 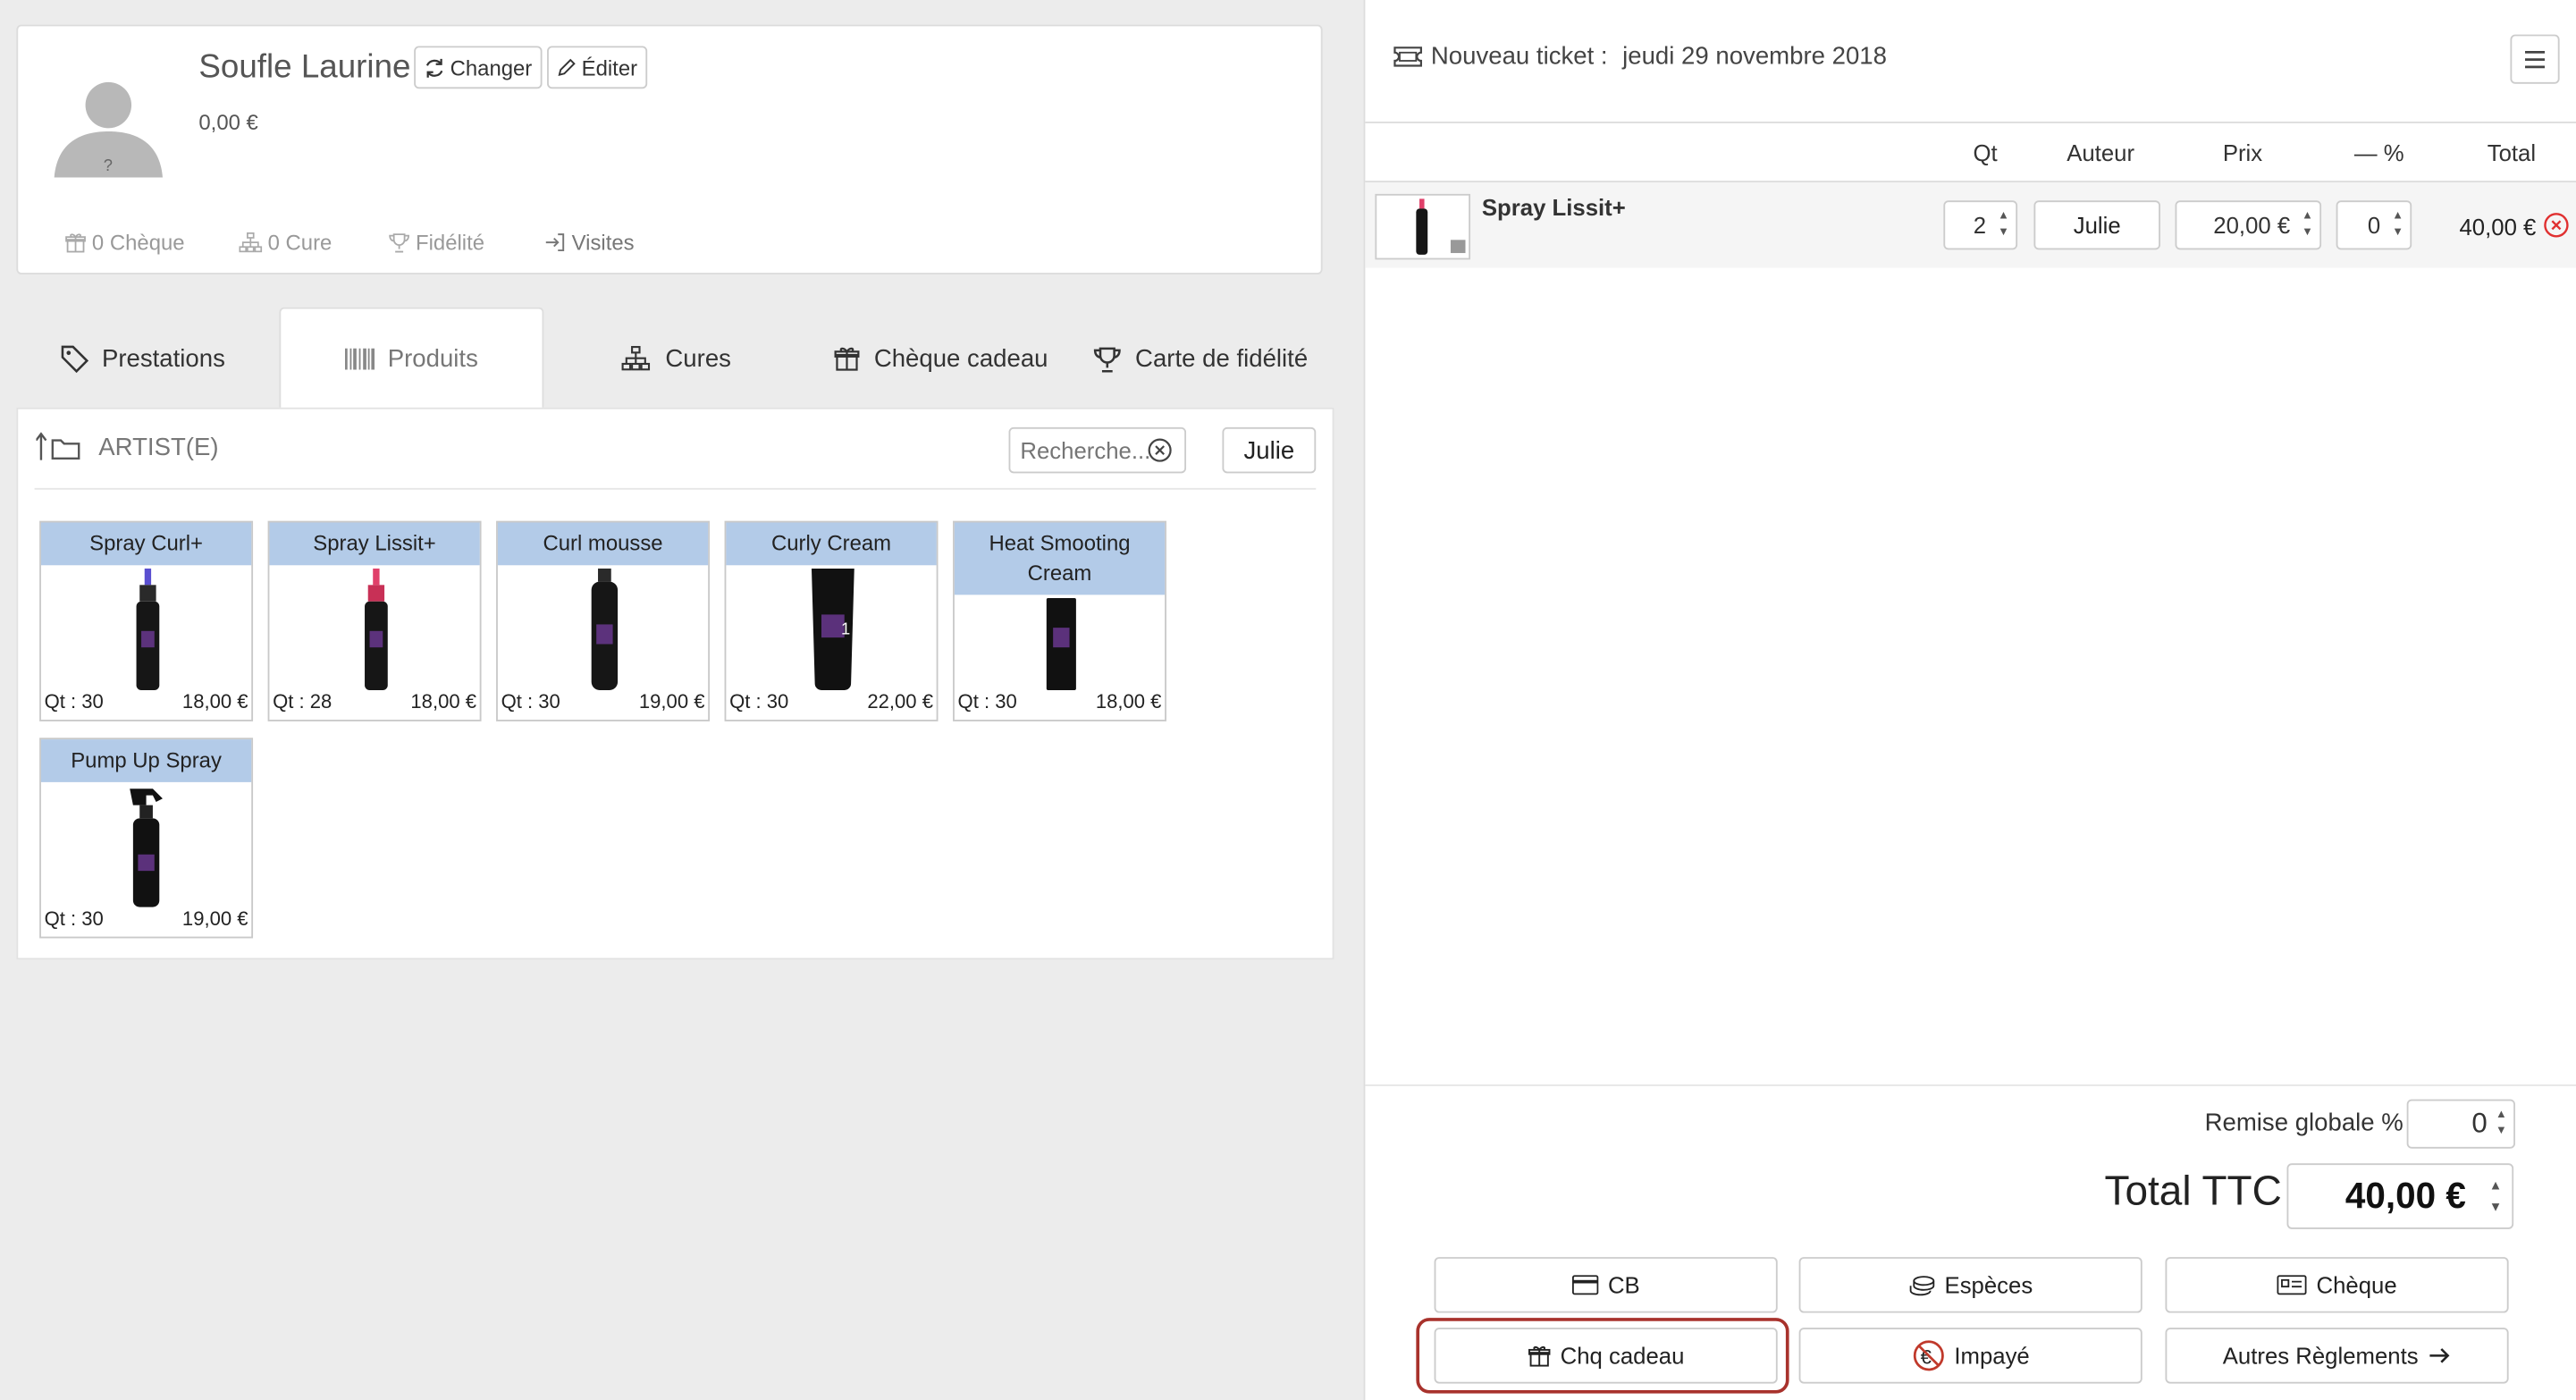 What do you see at coordinates (251, 242) in the screenshot?
I see `sitemap-icon` at bounding box center [251, 242].